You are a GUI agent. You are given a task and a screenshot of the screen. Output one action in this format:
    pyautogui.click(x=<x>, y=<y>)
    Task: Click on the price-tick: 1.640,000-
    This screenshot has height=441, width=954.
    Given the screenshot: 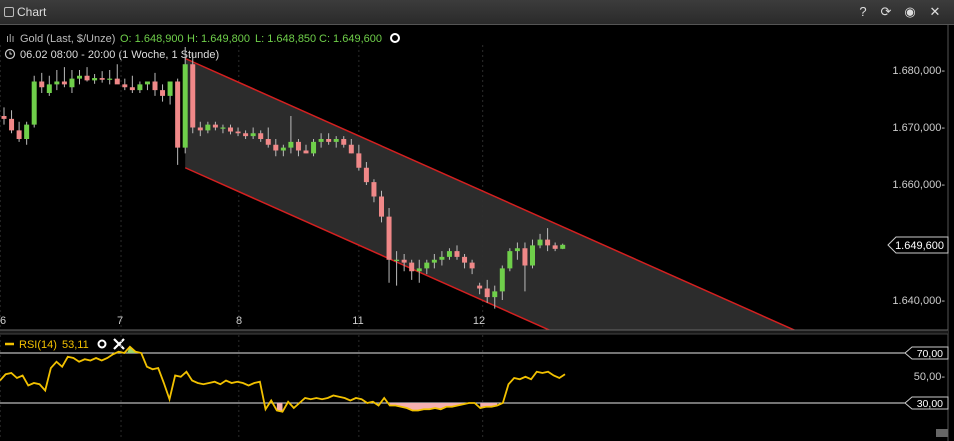 What is the action you would take?
    pyautogui.click(x=918, y=301)
    